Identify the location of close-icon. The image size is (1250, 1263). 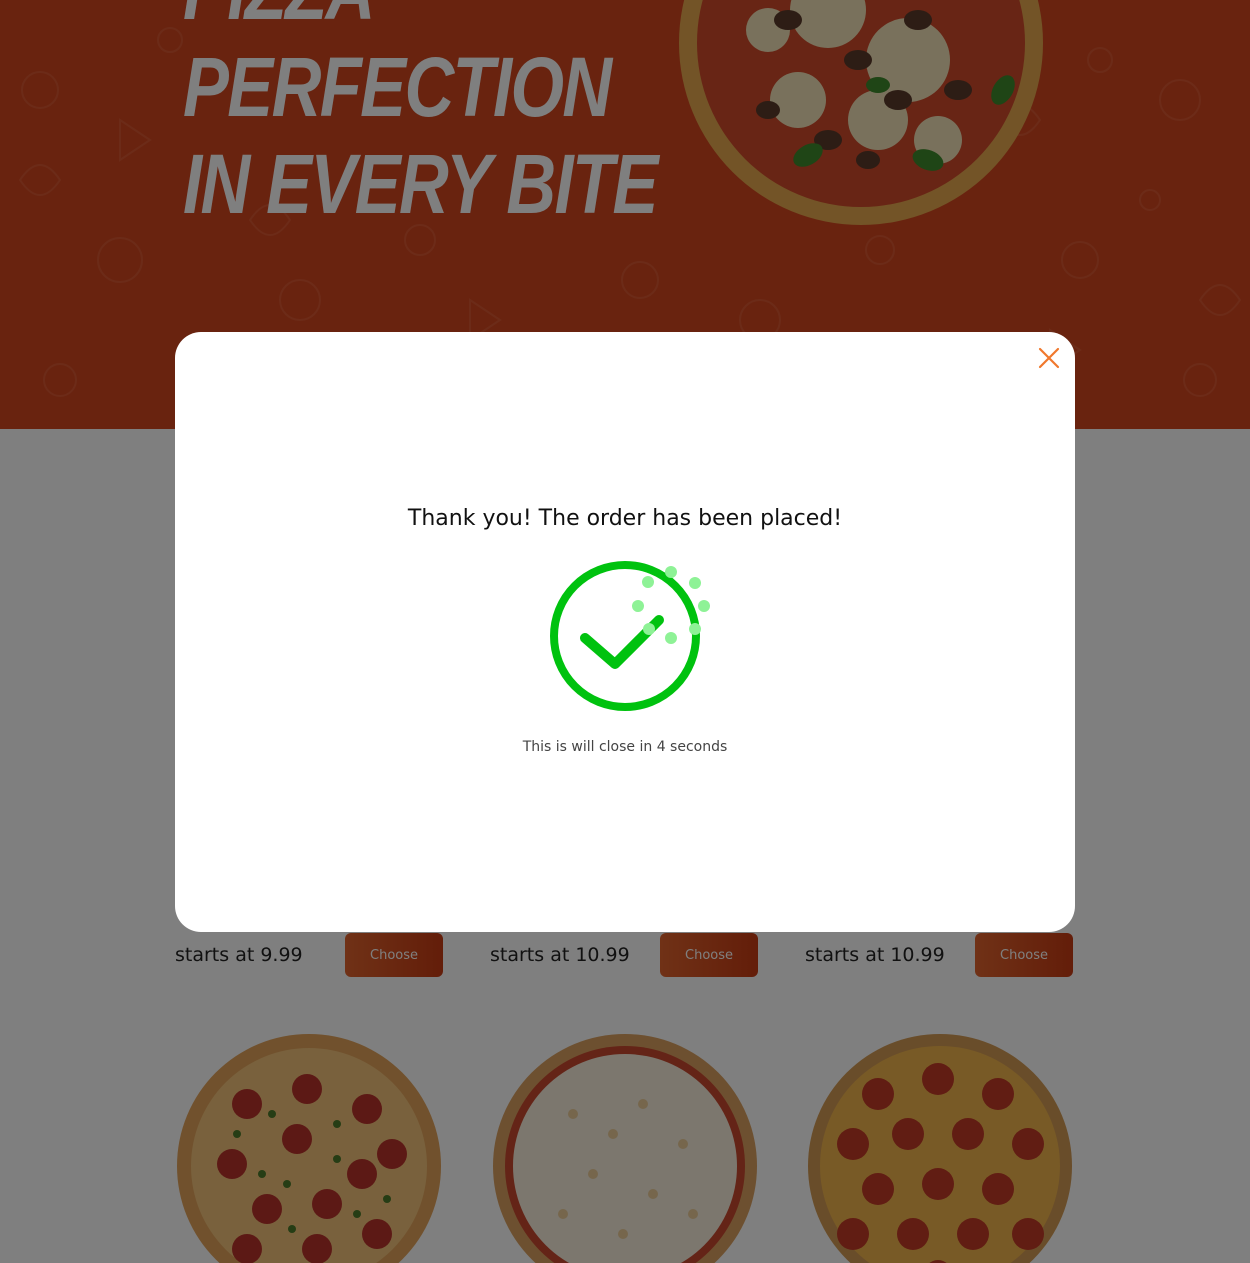
(1049, 358).